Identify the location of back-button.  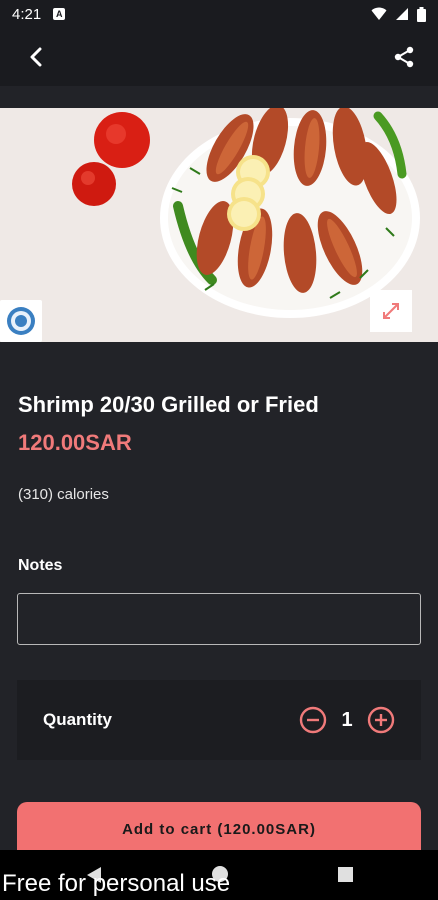
(36, 57).